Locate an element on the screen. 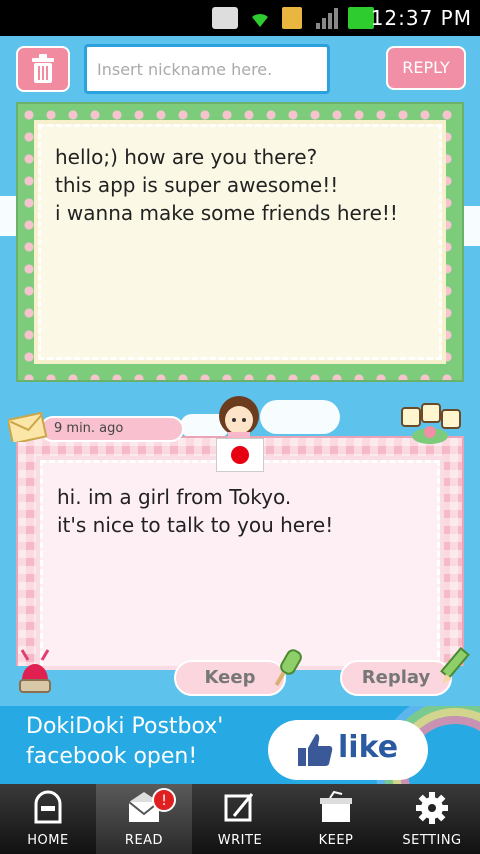 The image size is (480, 854). write-icon is located at coordinates (239, 807).